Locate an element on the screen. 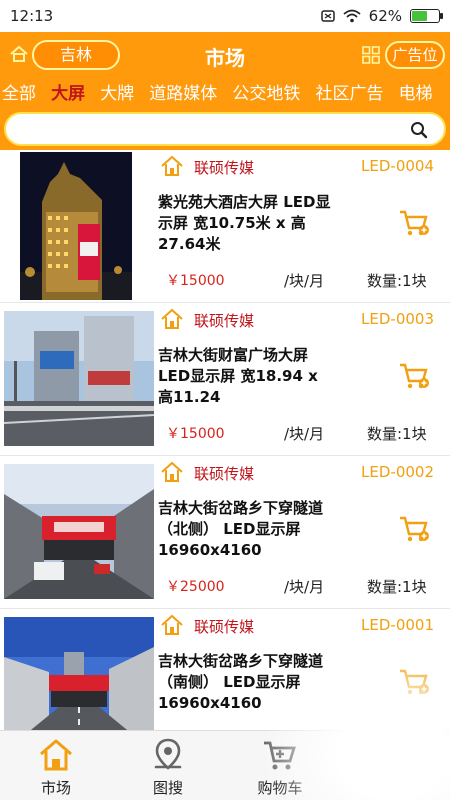  search-icon is located at coordinates (419, 130).